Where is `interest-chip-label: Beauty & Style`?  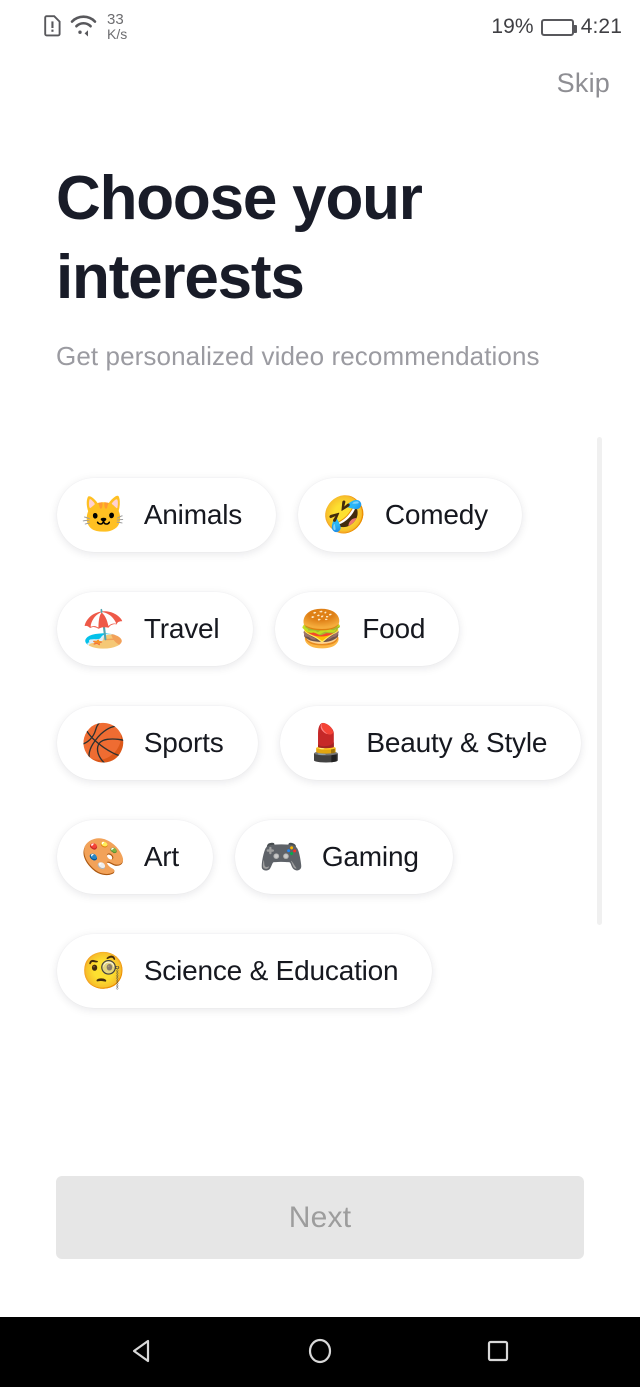 interest-chip-label: Beauty & Style is located at coordinates (457, 742).